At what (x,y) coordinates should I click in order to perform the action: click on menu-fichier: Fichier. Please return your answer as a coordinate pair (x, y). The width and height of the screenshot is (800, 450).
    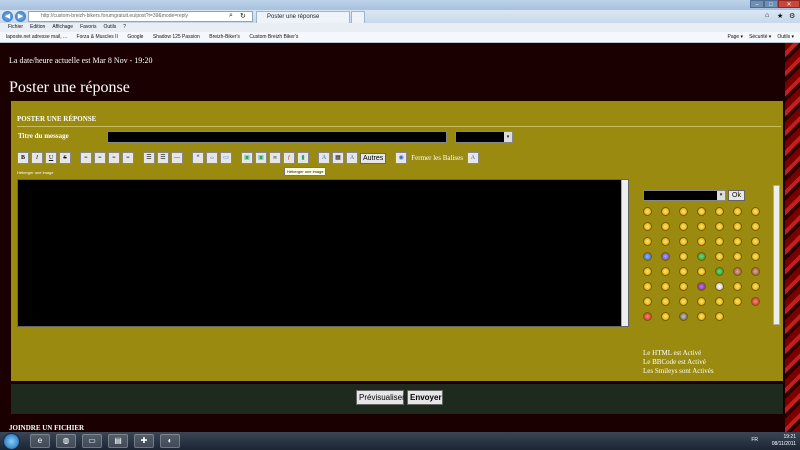
    Looking at the image, I should click on (15, 27).